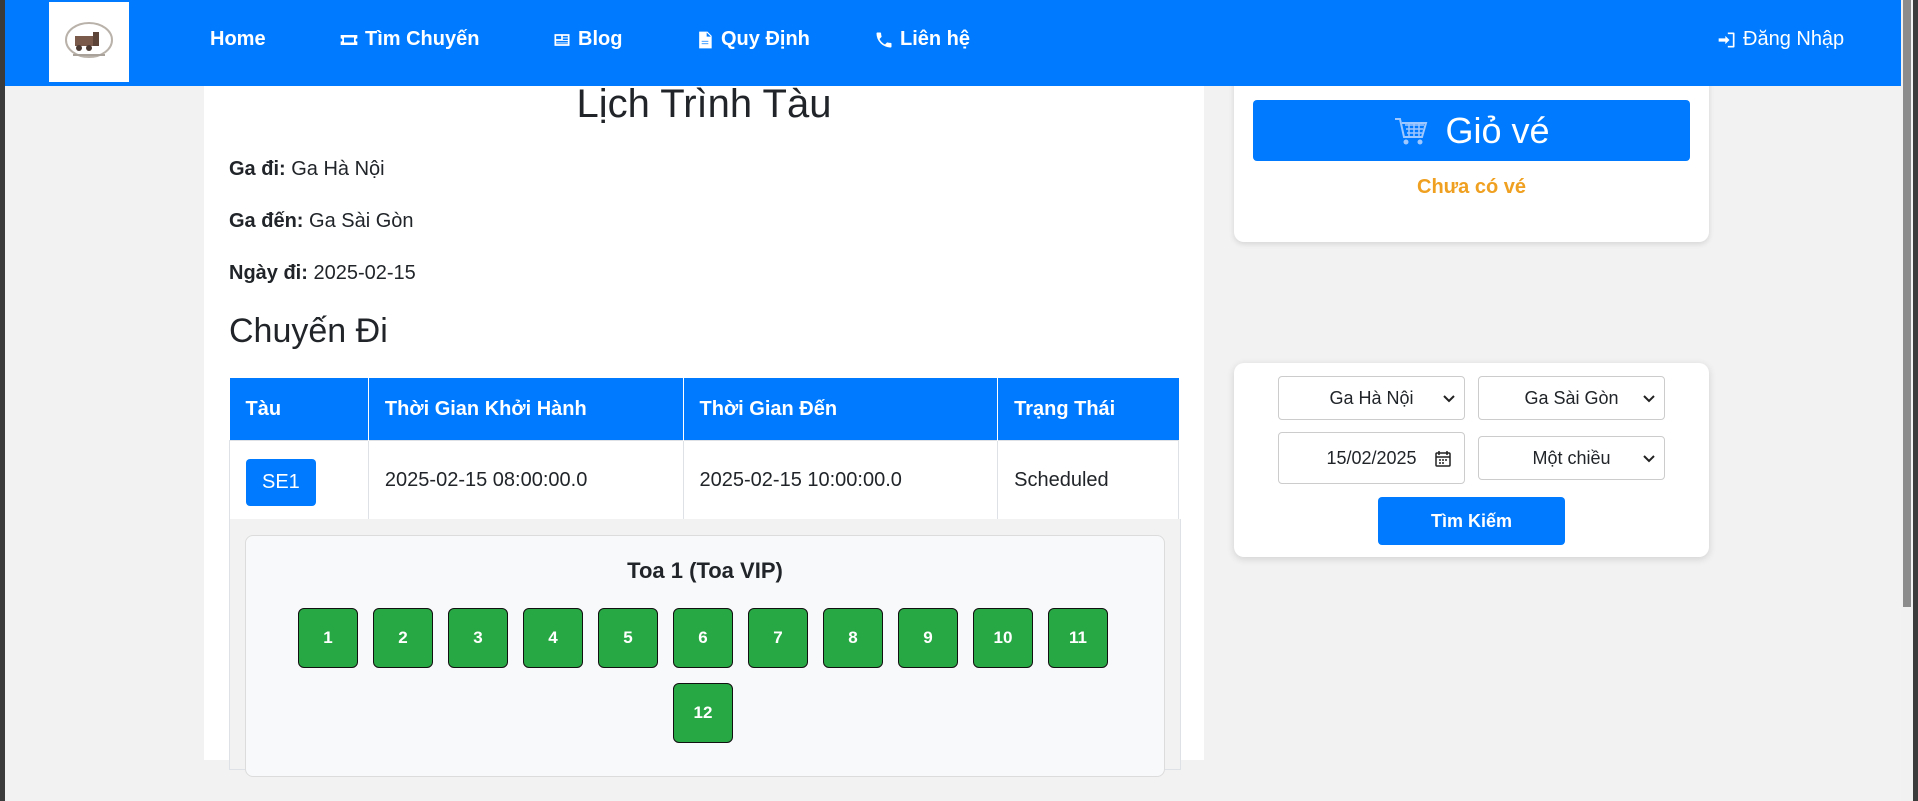  I want to click on nav-contact: Liên hệ, so click(922, 39).